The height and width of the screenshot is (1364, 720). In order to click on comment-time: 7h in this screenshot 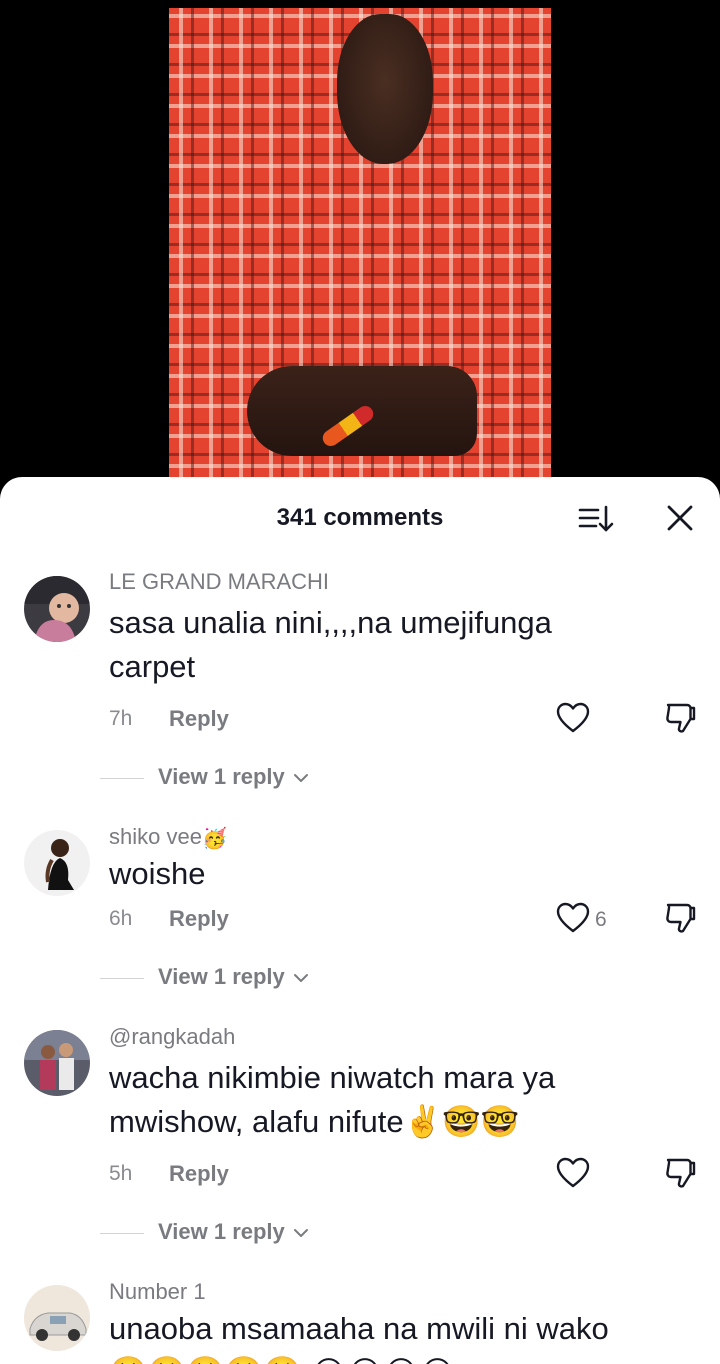, I will do `click(121, 718)`.